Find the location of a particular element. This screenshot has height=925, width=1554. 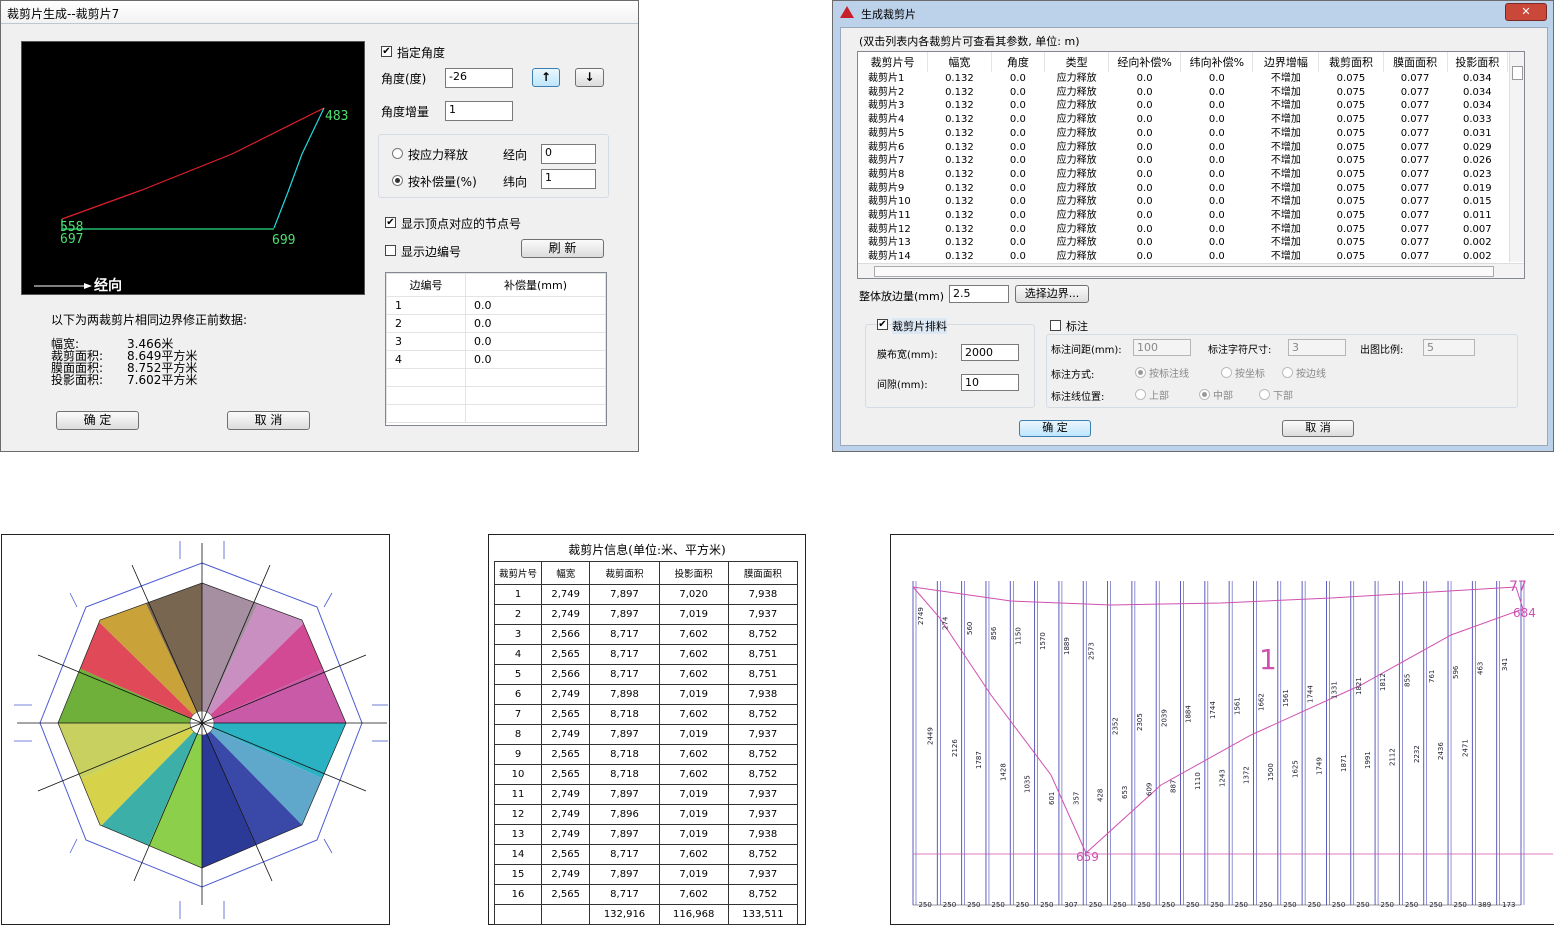

radio-bottom is located at coordinates (1264, 394).